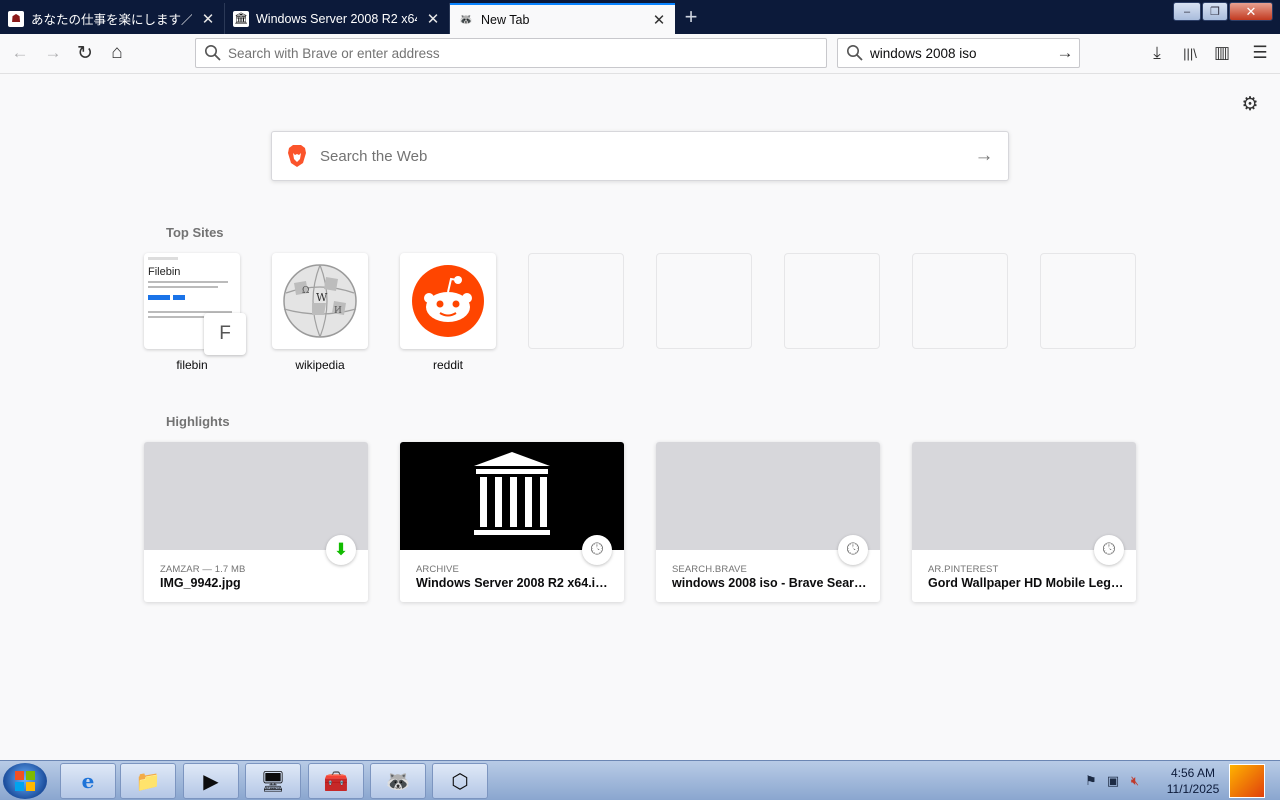  Describe the element at coordinates (640, 780) in the screenshot. I see `windows-taskbar: e 📁 ▶ 🖥 🧰 🦝 ⬡ ⚑ ▣ 🔇︎ 4:56 AM 11/1/2025` at that location.